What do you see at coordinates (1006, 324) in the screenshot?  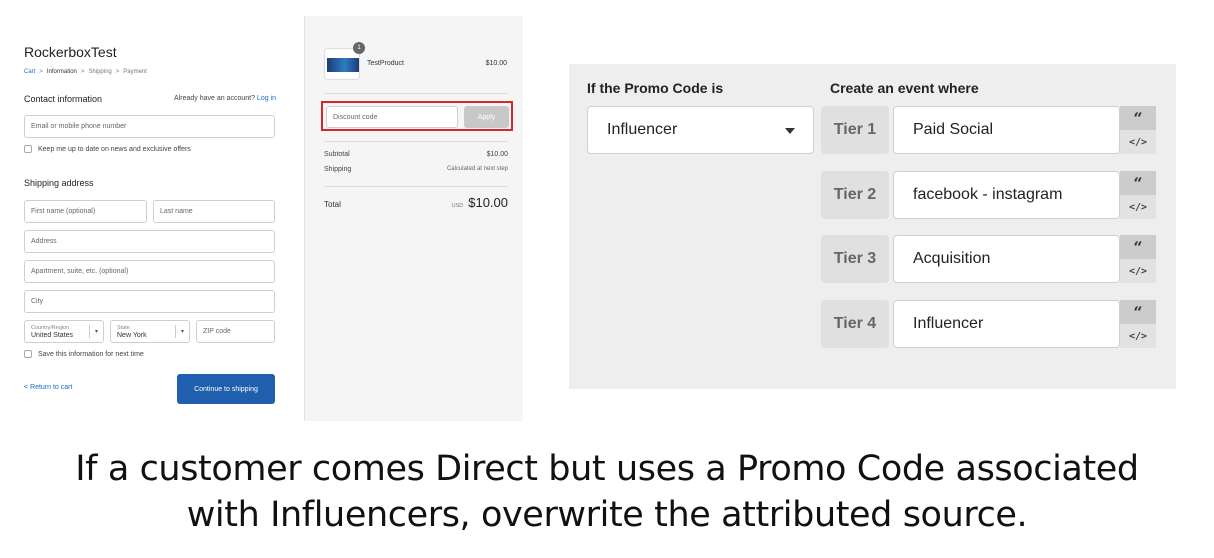 I see `tier-4-input: Influencer` at bounding box center [1006, 324].